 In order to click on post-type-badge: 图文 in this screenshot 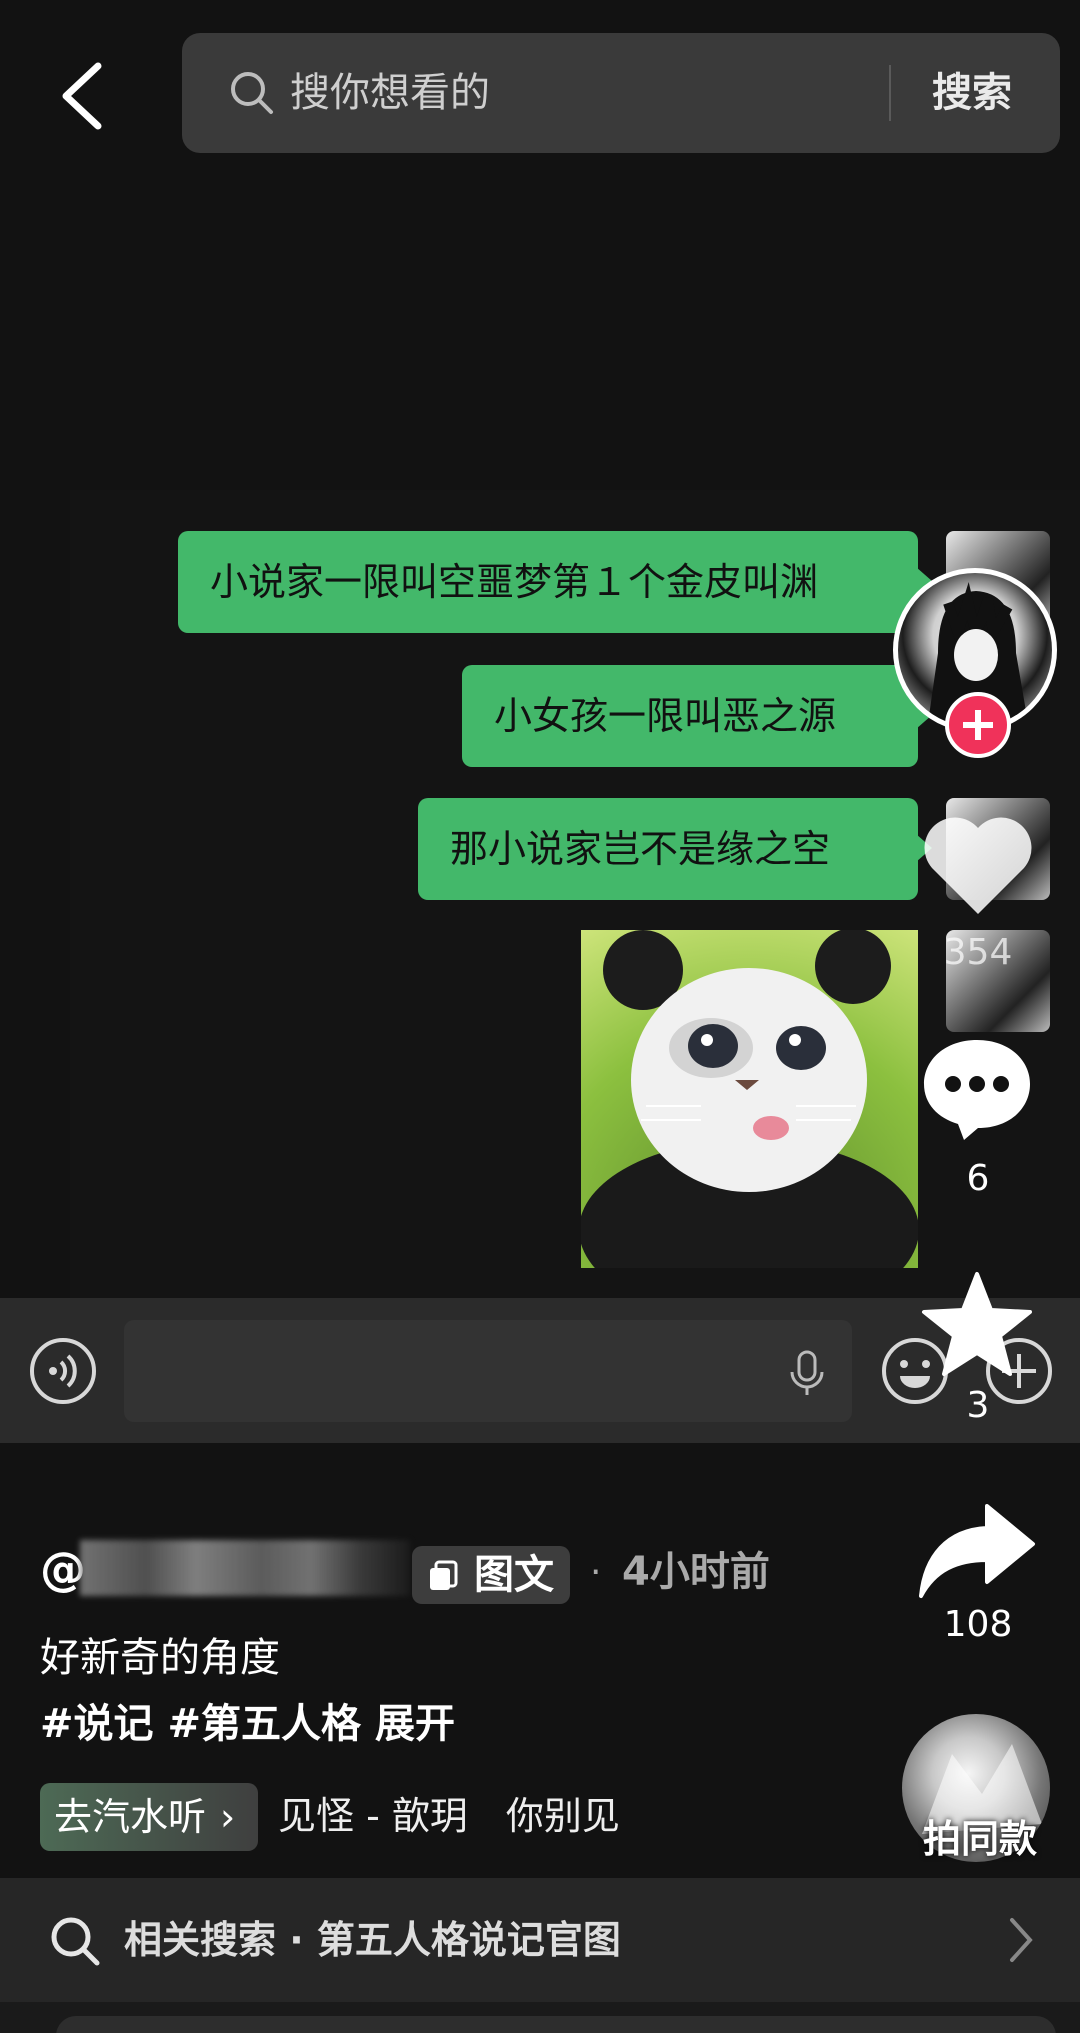, I will do `click(491, 1575)`.